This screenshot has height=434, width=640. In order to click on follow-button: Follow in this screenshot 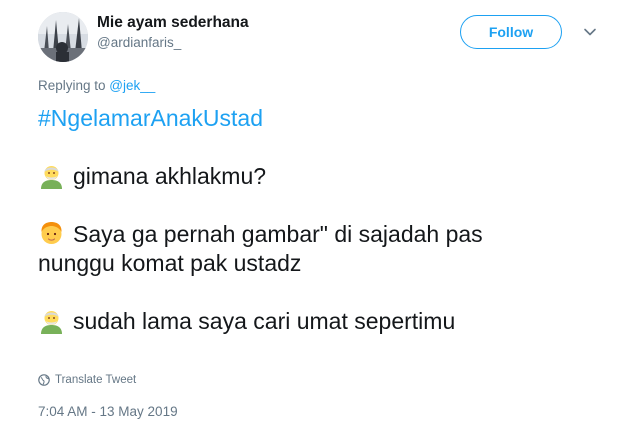, I will do `click(511, 32)`.